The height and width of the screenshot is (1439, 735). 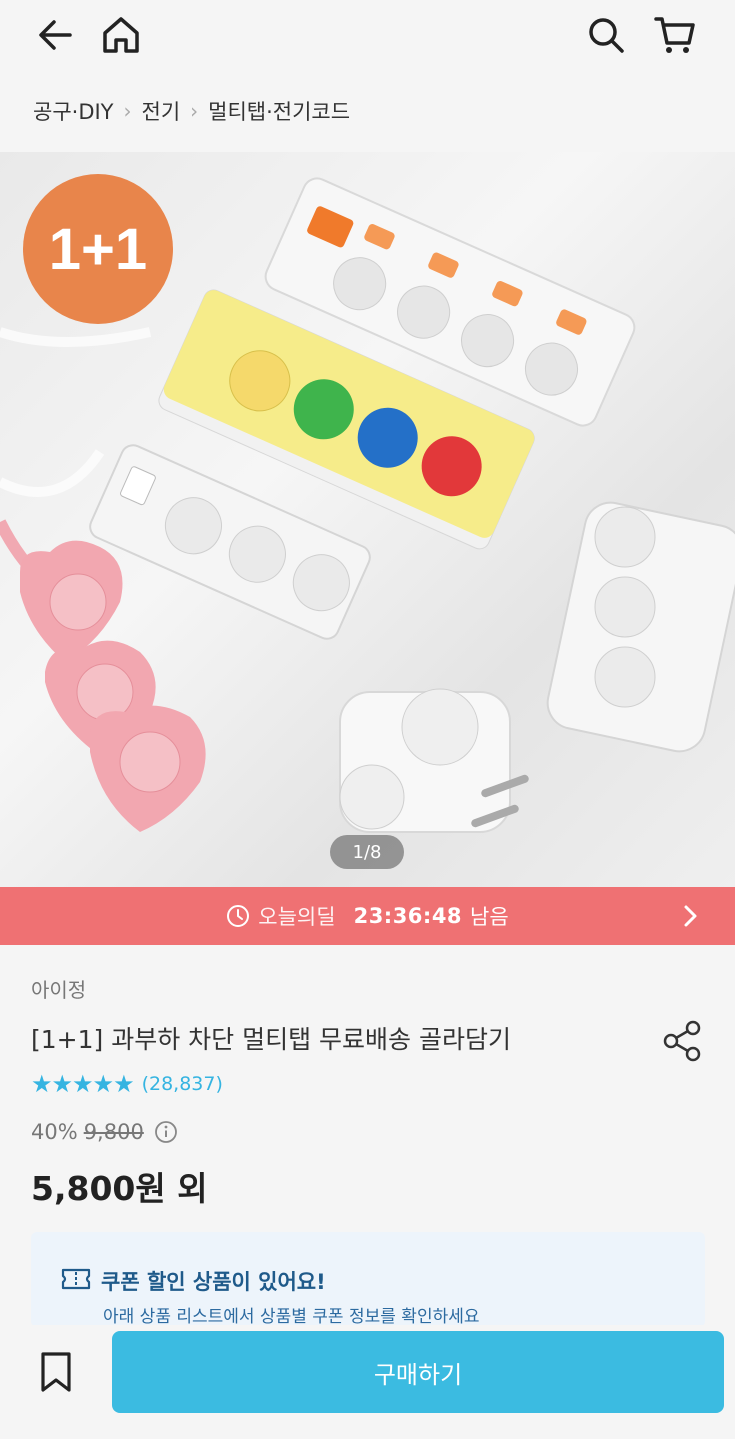 What do you see at coordinates (213, 1282) in the screenshot?
I see `coupon-title: 쿠폰 할인 상품이 있어요!` at bounding box center [213, 1282].